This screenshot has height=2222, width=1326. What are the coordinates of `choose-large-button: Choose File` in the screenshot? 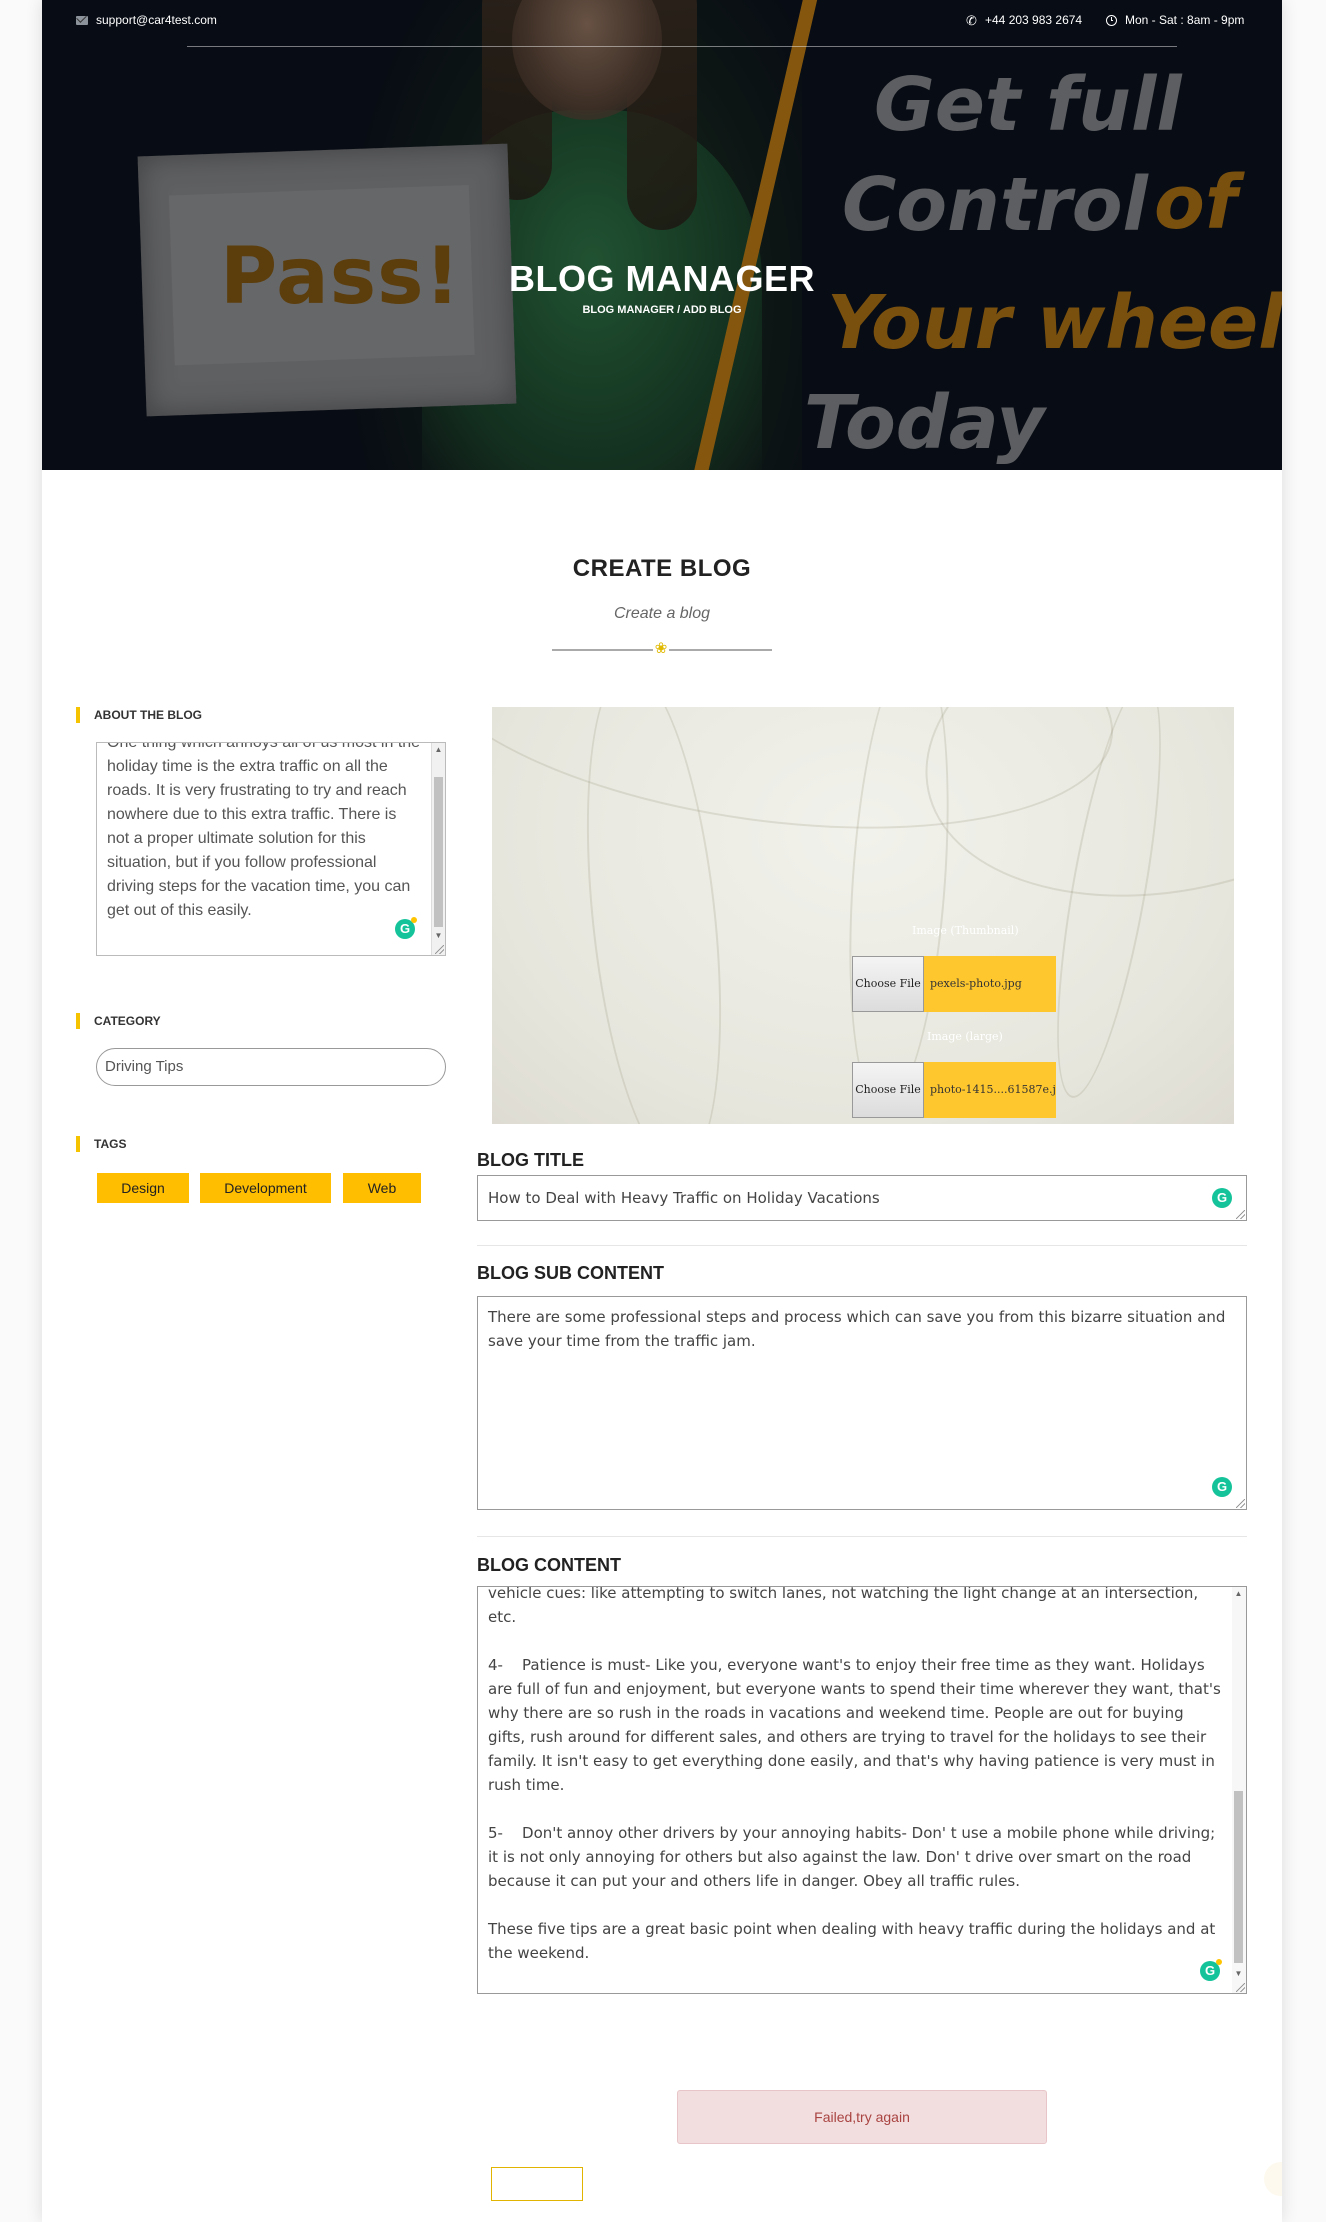 It's located at (888, 1090).